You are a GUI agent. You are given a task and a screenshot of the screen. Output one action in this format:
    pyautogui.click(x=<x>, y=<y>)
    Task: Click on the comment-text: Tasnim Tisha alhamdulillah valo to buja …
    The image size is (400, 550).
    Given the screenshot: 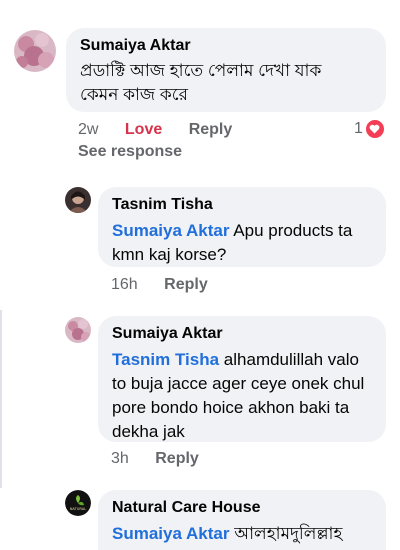 What is the action you would take?
    pyautogui.click(x=242, y=396)
    